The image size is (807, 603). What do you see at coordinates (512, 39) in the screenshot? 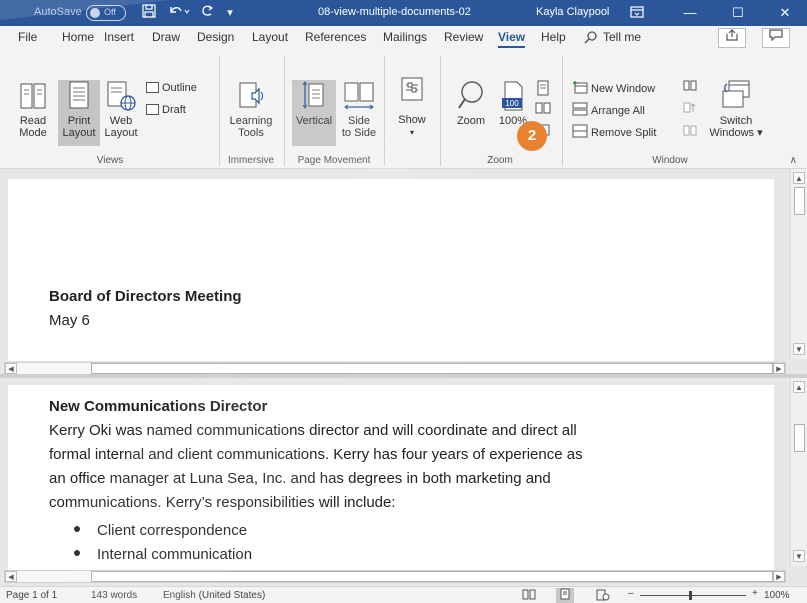
I see `tab-view: View` at bounding box center [512, 39].